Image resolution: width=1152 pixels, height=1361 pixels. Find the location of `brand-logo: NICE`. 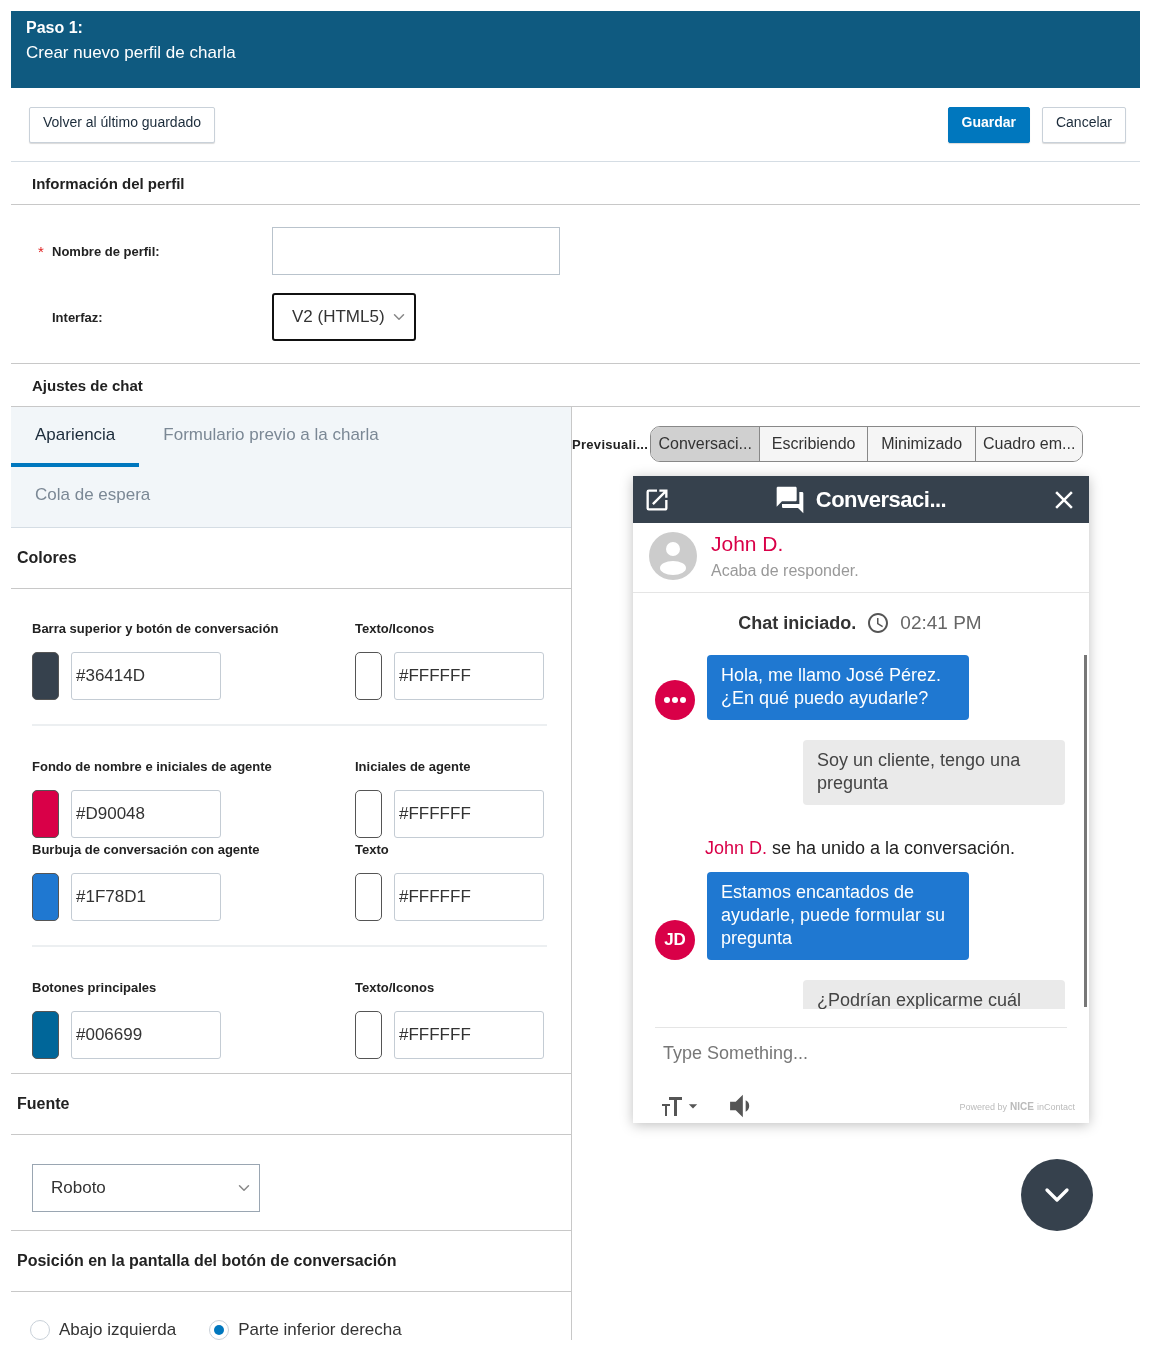

brand-logo: NICE is located at coordinates (1022, 1106).